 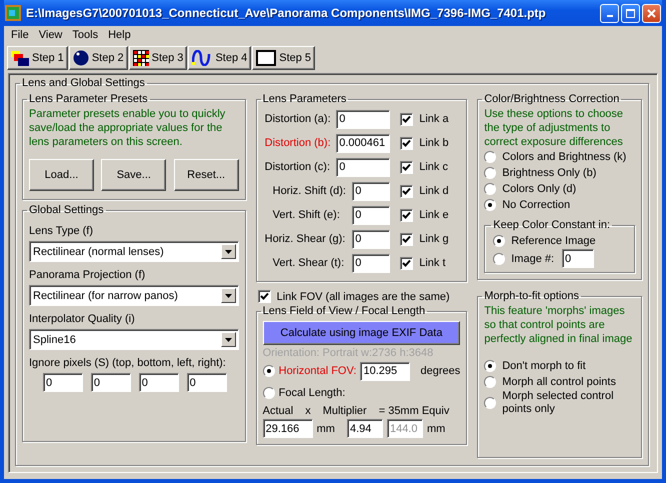 I want to click on radio-label: Colors Only (d), so click(x=539, y=189).